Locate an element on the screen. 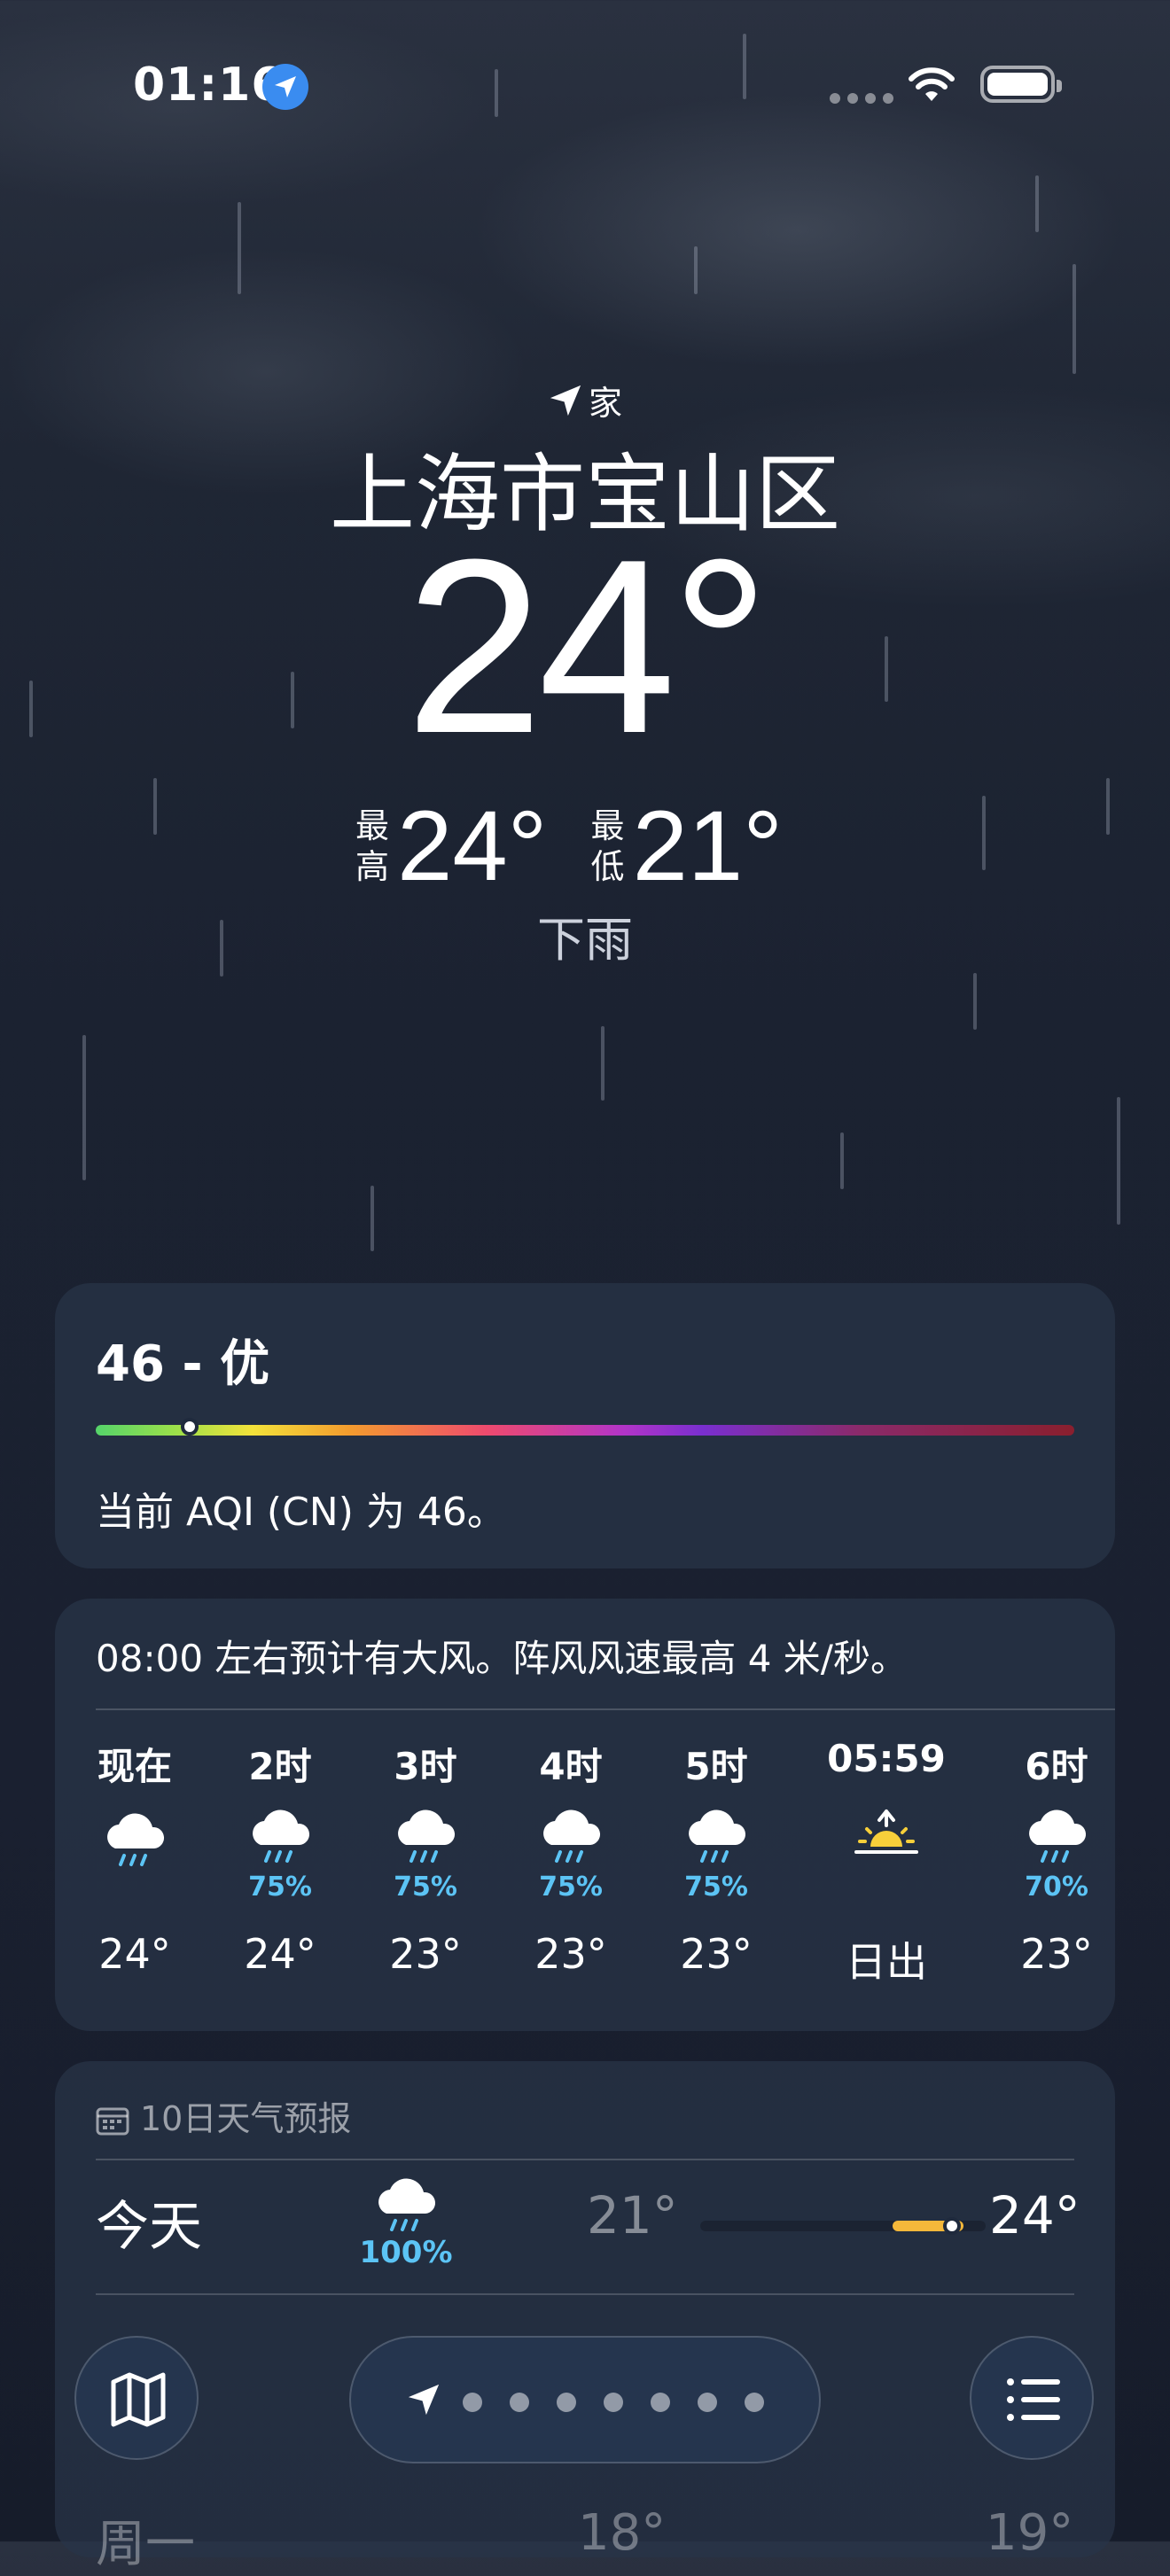  hour-item: 6时 70% 23° is located at coordinates (1056, 1858).